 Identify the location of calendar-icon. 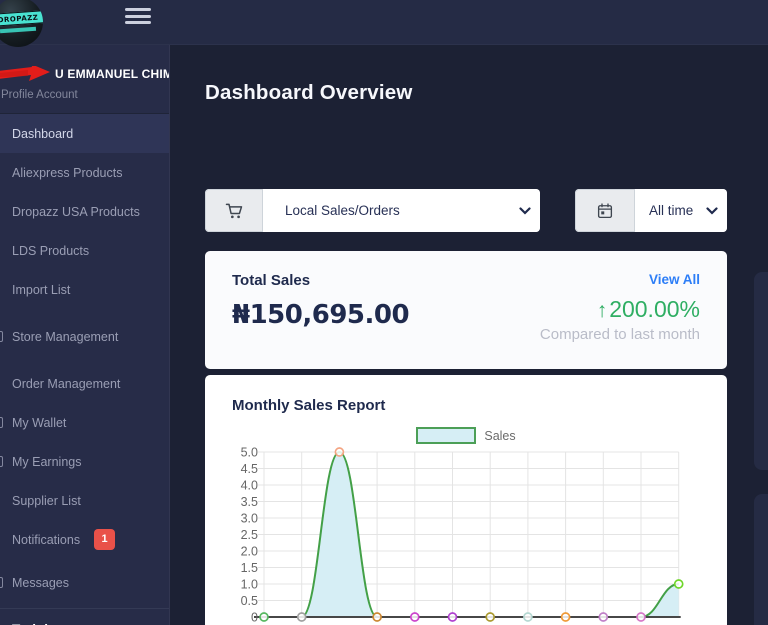
(605, 210).